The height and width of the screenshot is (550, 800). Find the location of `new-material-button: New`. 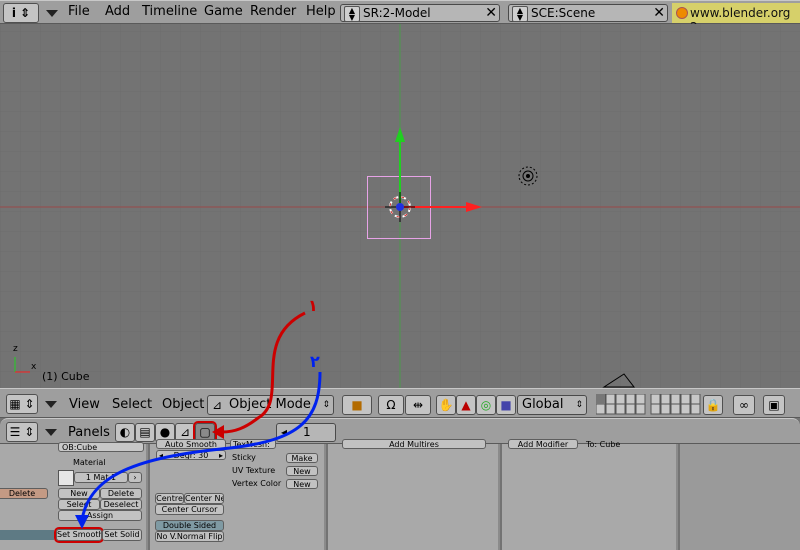

new-material-button: New is located at coordinates (79, 493).